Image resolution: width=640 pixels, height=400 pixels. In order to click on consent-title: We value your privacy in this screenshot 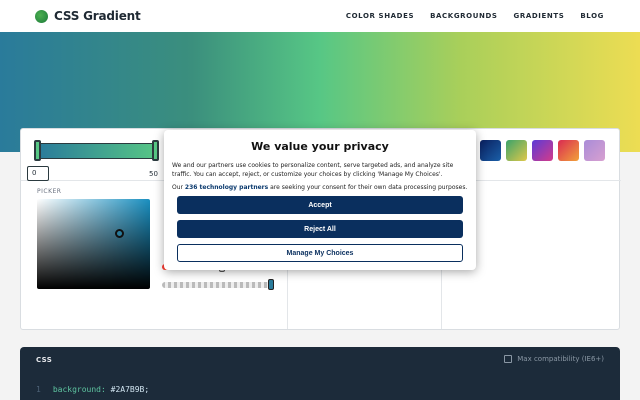, I will do `click(320, 146)`.